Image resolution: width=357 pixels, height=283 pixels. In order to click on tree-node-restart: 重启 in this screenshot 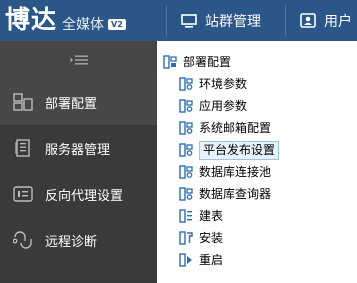, I will do `click(201, 260)`.